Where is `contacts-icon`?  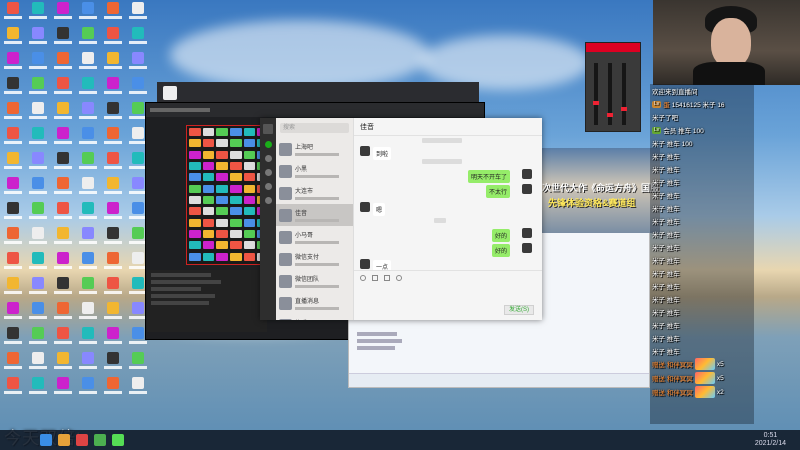 contacts-icon is located at coordinates (268, 158).